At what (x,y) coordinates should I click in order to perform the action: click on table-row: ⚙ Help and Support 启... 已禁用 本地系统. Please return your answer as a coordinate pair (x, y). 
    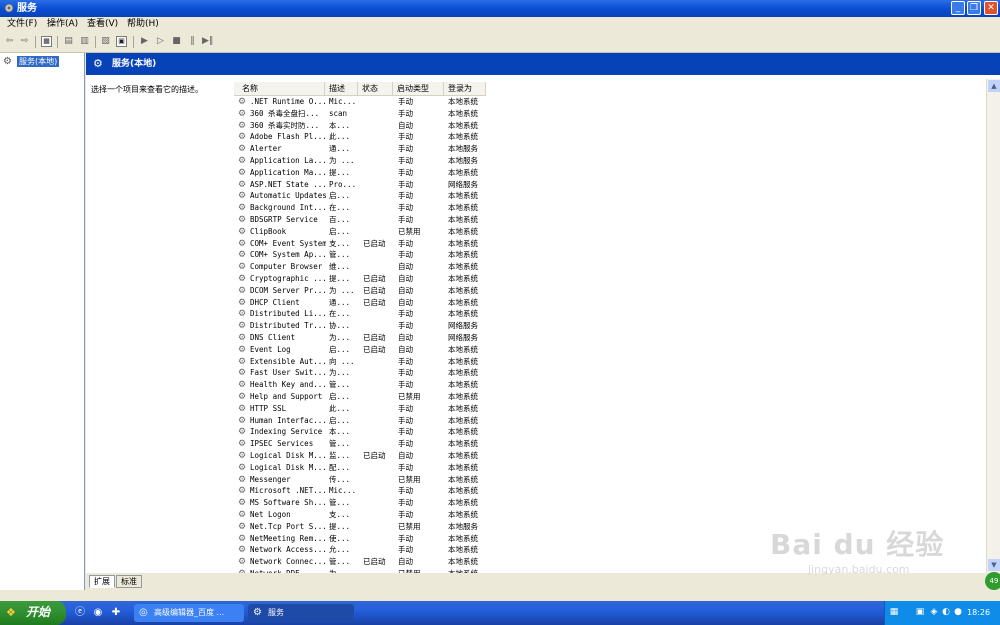
    Looking at the image, I should click on (360, 397).